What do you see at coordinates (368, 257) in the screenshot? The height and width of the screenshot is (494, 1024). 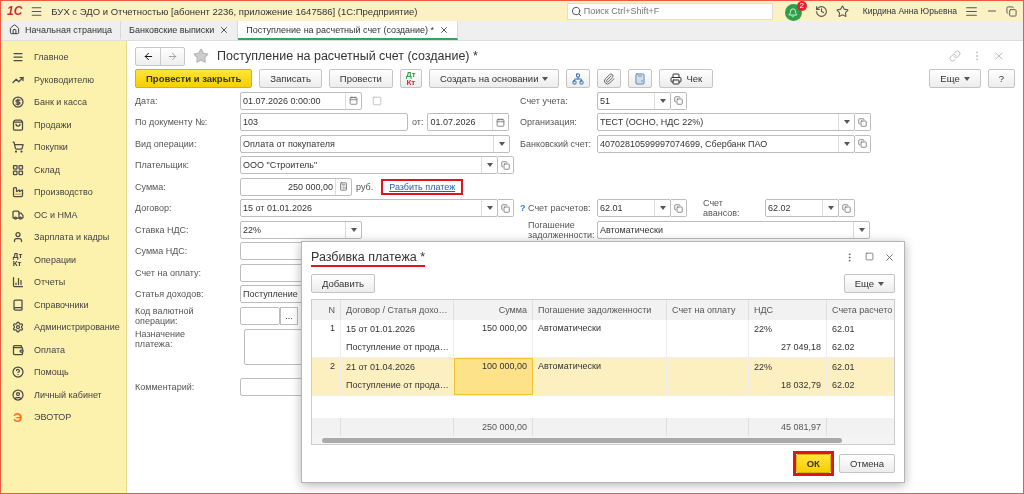 I see `dialog-title: Разбивка платежа *` at bounding box center [368, 257].